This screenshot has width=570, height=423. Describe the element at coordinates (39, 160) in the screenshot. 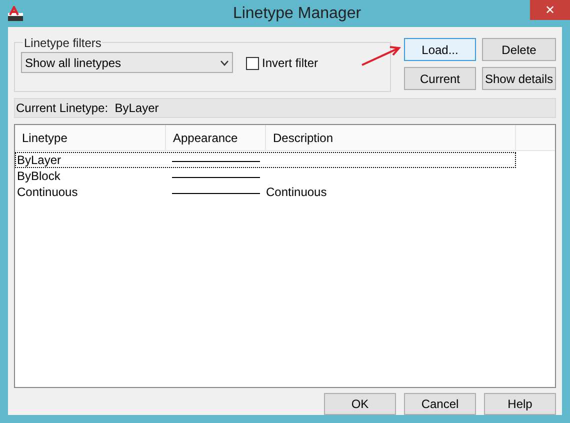

I see `table-cell-text: ByLayer` at that location.